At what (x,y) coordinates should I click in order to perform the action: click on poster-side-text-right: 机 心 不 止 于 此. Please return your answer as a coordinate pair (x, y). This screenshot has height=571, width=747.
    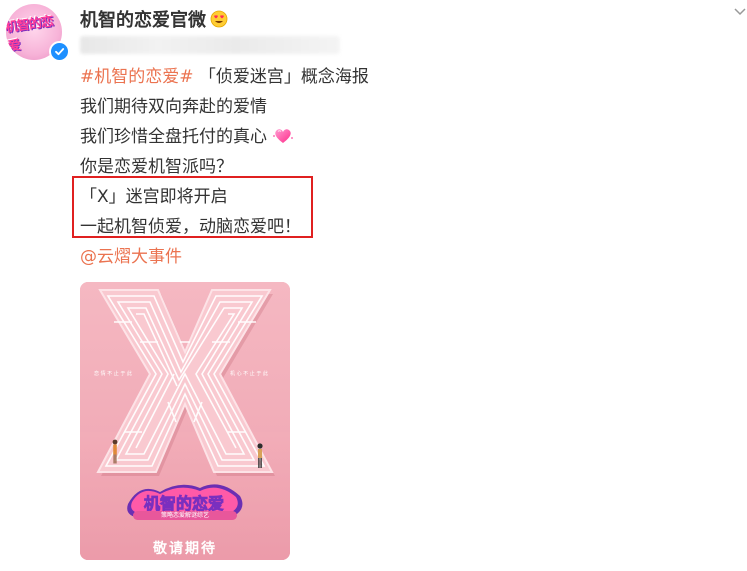
    Looking at the image, I should click on (249, 373).